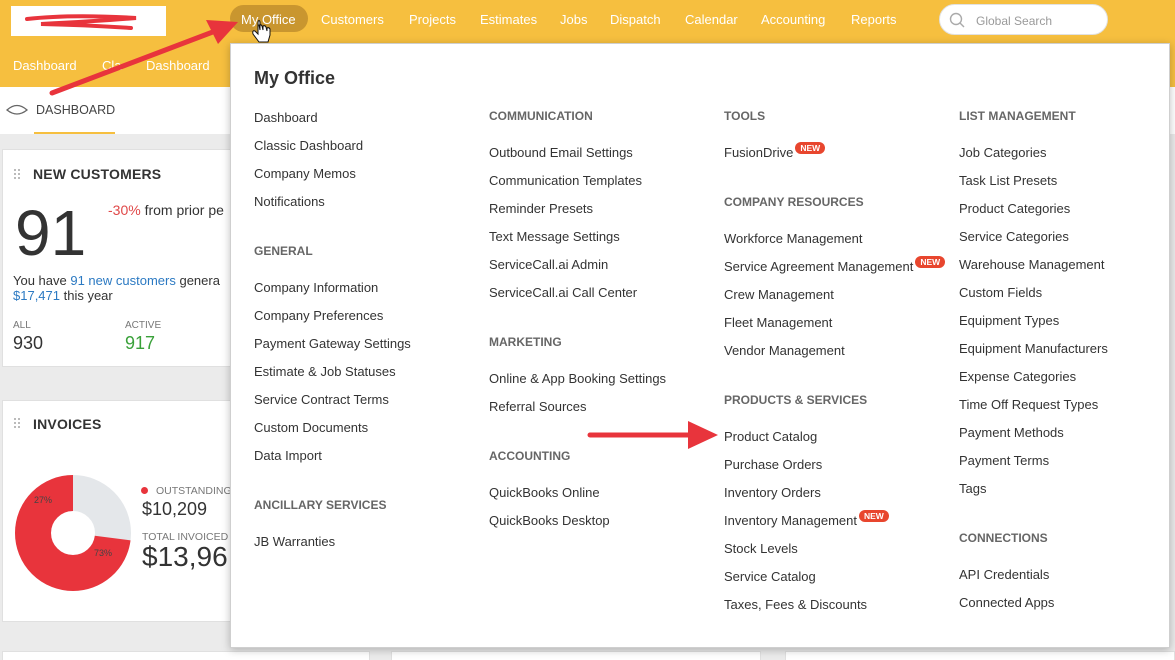 The width and height of the screenshot is (1175, 660). What do you see at coordinates (711, 19) in the screenshot?
I see `nav-calendar: Calendar` at bounding box center [711, 19].